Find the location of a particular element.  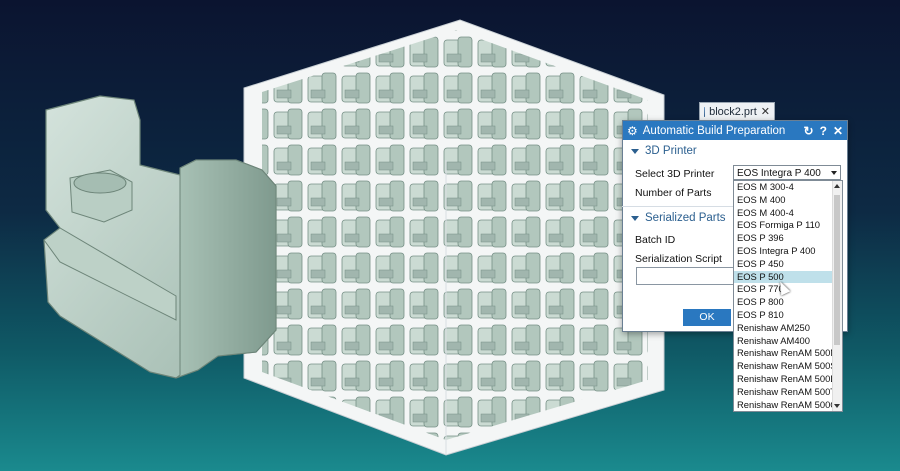

dialog-title: Automatic Build Preparation is located at coordinates (714, 130).